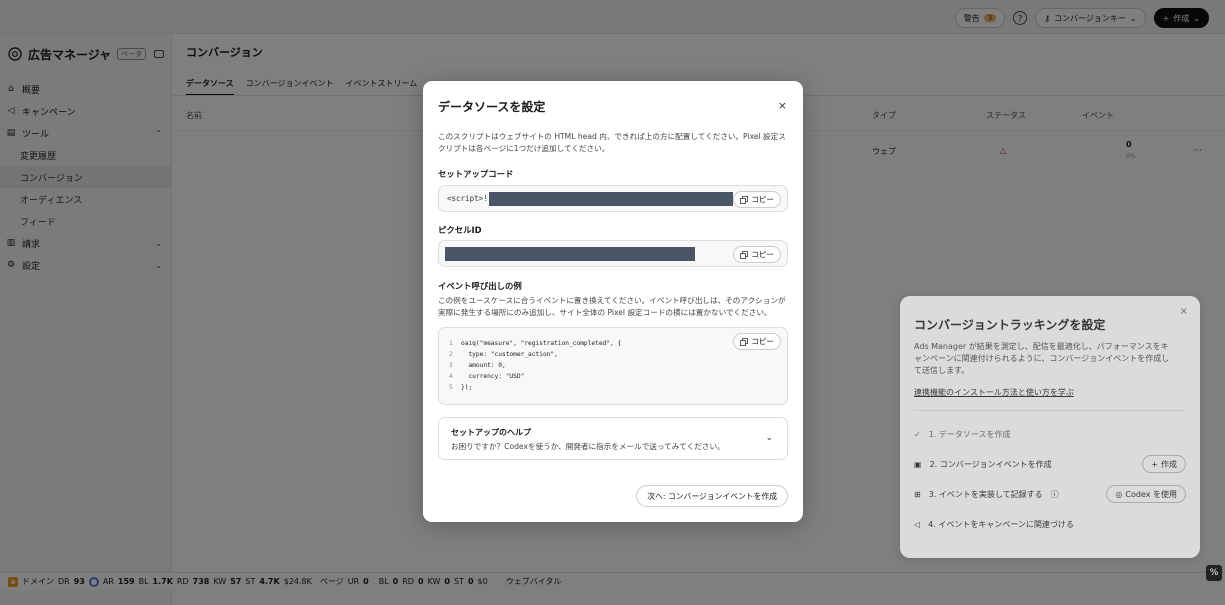 This screenshot has height=605, width=1225. Describe the element at coordinates (451, 387) in the screenshot. I see `line-number: 5` at that location.